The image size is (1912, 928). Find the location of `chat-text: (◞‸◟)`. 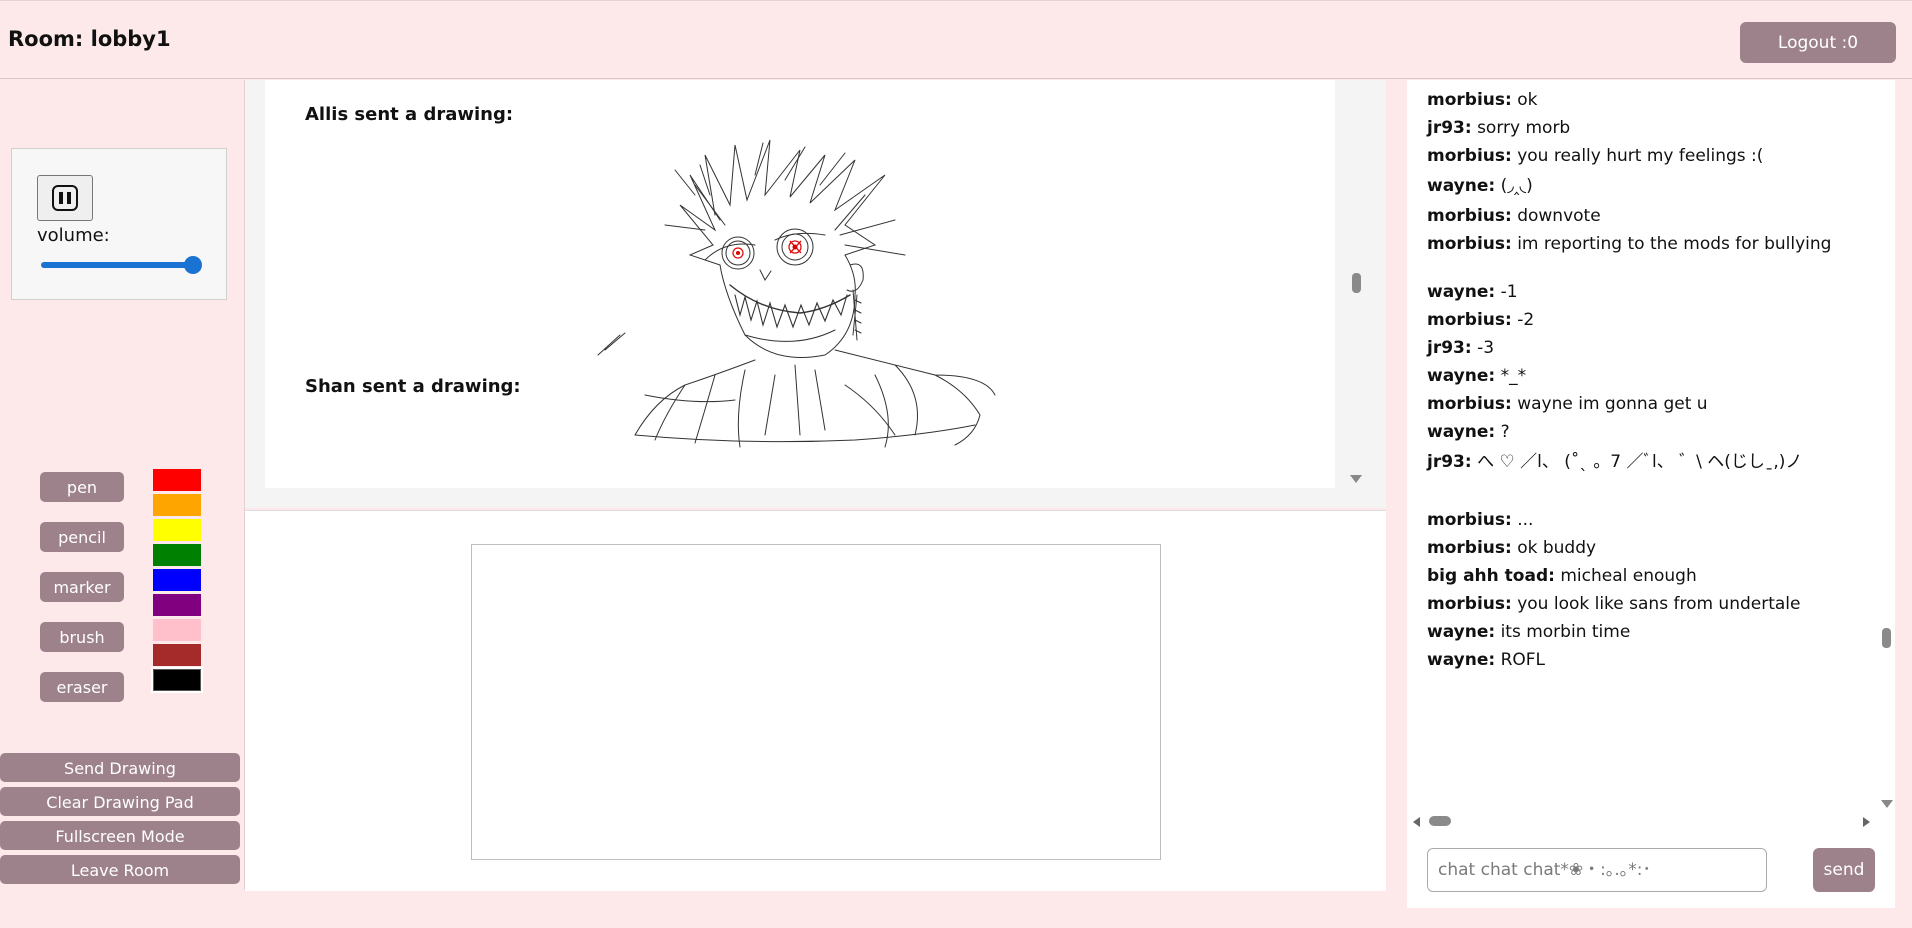

chat-text: (◞‸◟) is located at coordinates (1514, 186).